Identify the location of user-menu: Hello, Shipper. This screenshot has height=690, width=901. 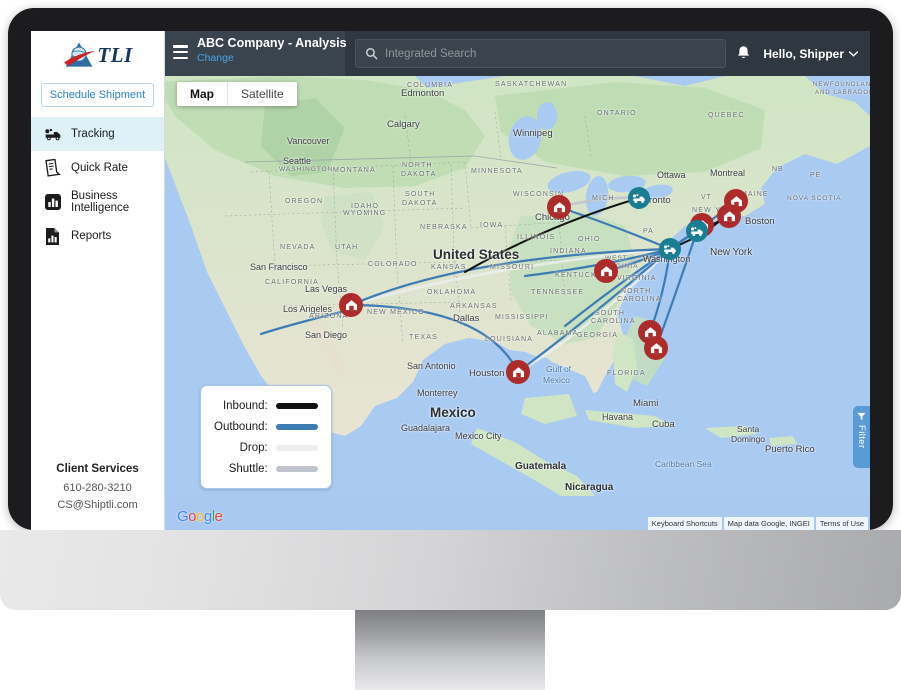
(810, 54).